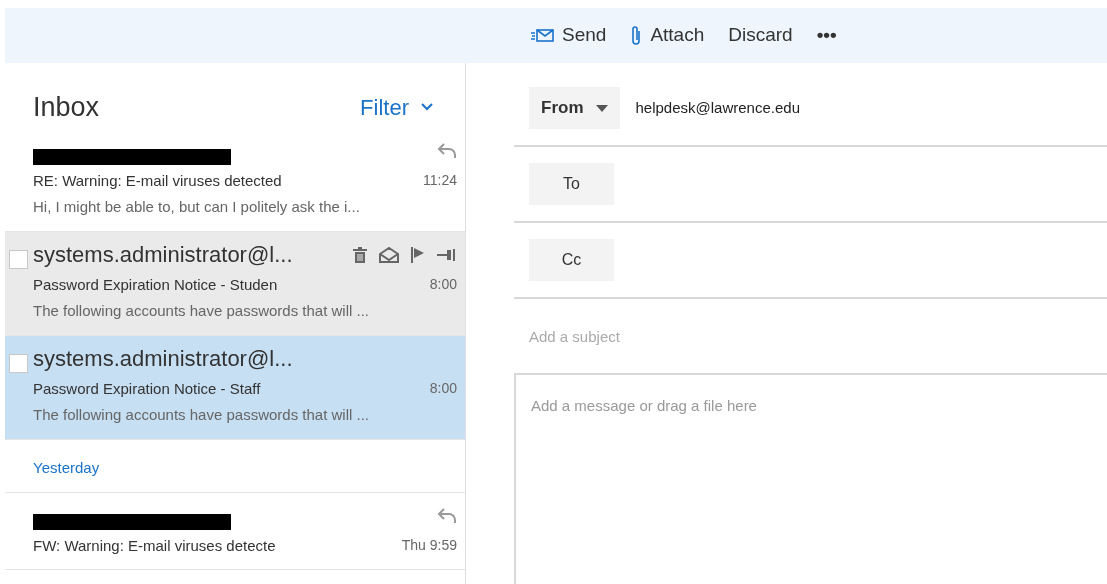  I want to click on message-subject: FW: Warning: E-mail viruses detecte, so click(154, 545).